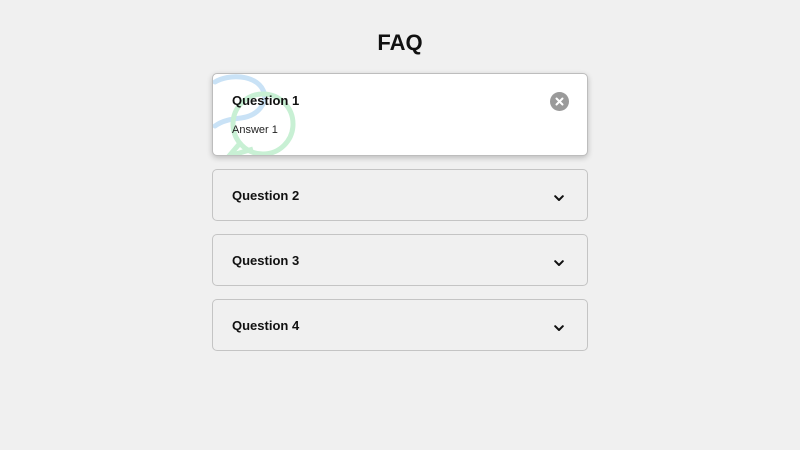 The width and height of the screenshot is (800, 450). What do you see at coordinates (254, 114) in the screenshot?
I see `speech-bubbles-icon` at bounding box center [254, 114].